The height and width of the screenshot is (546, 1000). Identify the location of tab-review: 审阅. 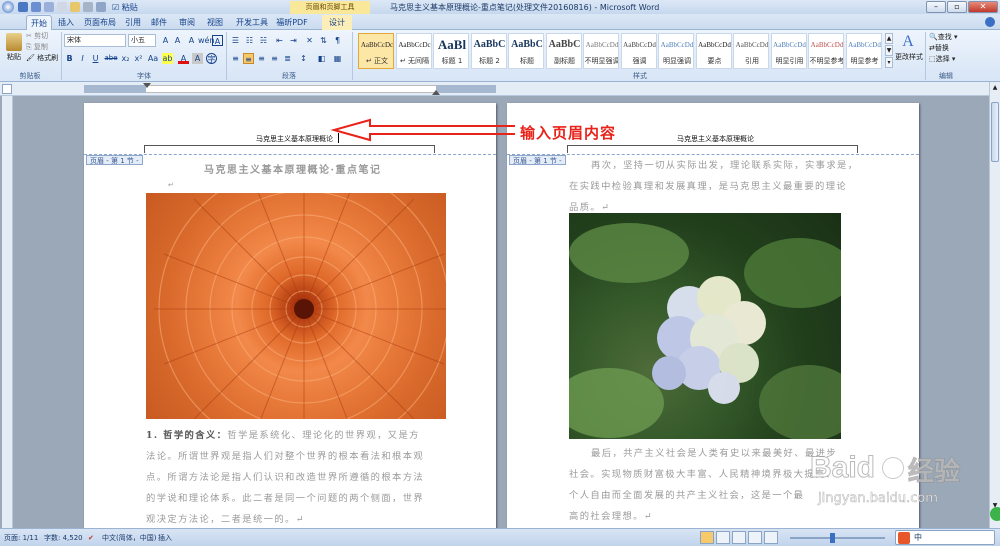
(187, 22).